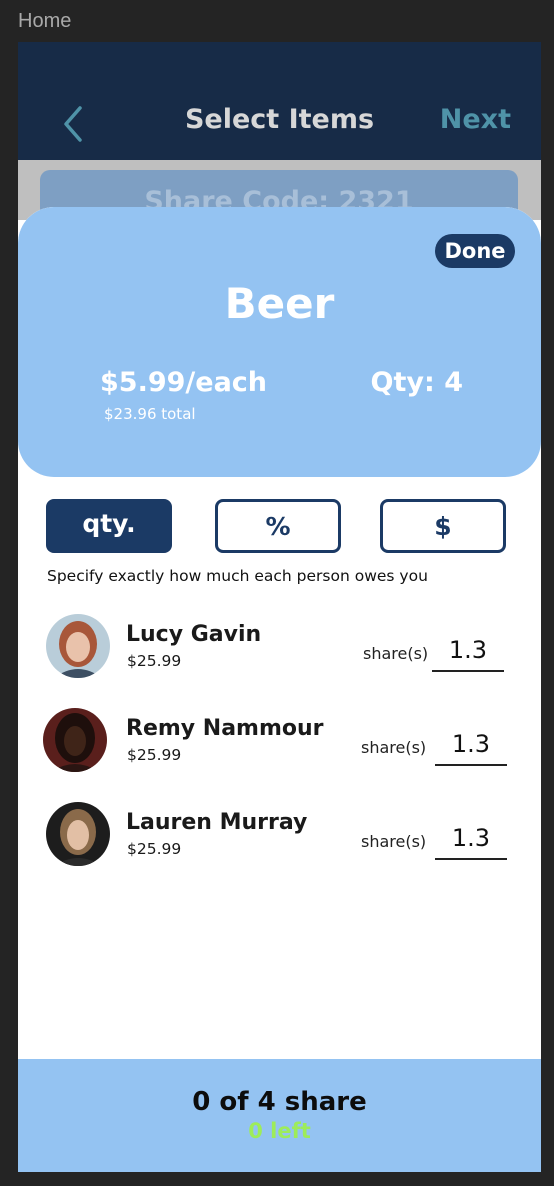 This screenshot has width=554, height=1186. Describe the element at coordinates (279, 101) in the screenshot. I see `nav-bar: Select Items Next` at that location.